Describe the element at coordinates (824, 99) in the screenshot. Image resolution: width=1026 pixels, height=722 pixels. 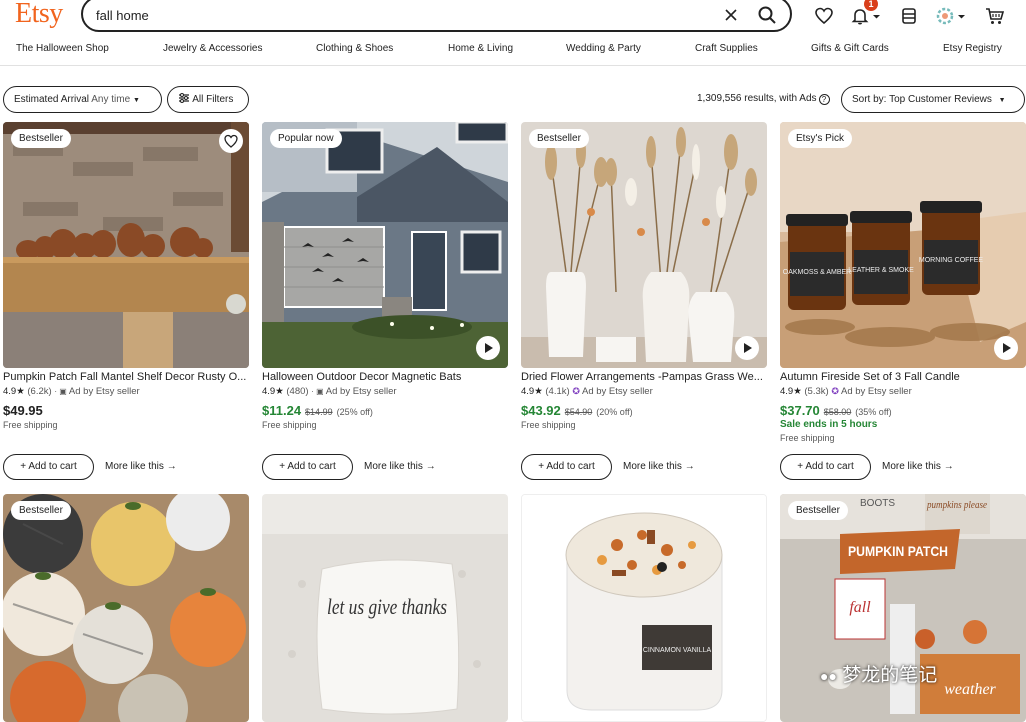
I see `help-icon: ?` at that location.